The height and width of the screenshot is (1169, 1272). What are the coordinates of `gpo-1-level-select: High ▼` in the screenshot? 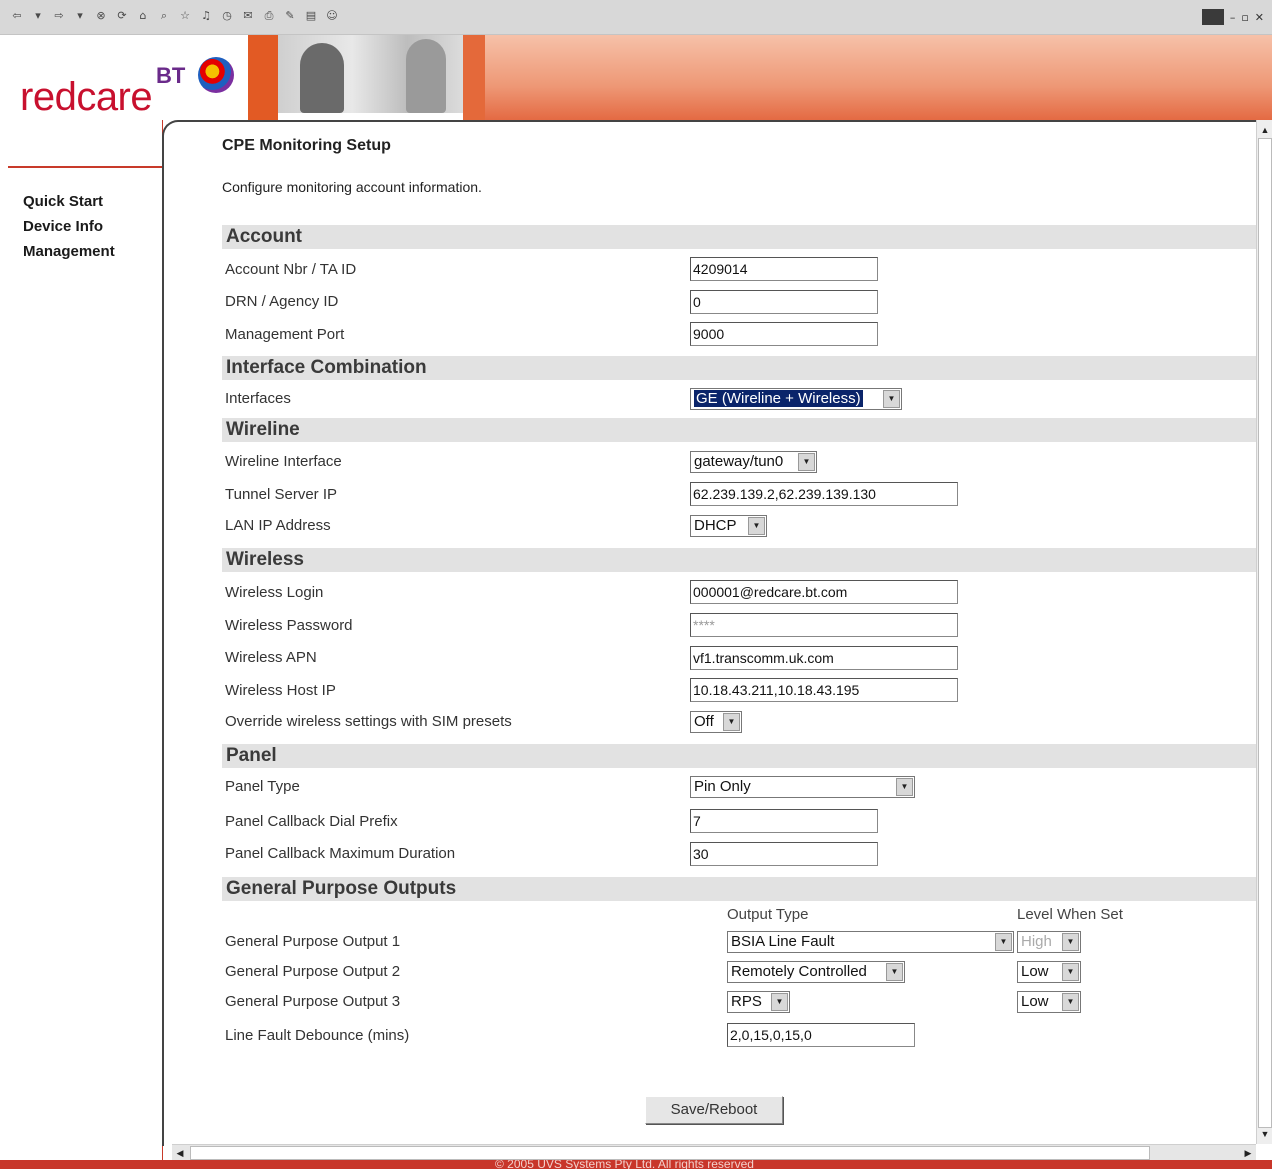 It's located at (1049, 942).